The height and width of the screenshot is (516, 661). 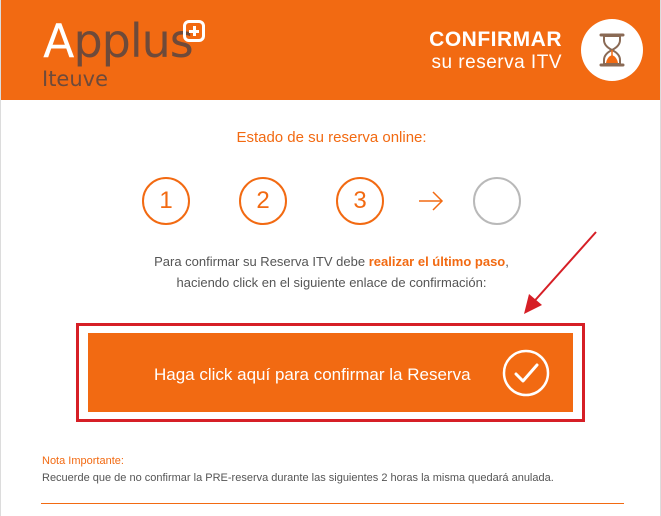 What do you see at coordinates (263, 201) in the screenshot?
I see `step-2-circle: 2` at bounding box center [263, 201].